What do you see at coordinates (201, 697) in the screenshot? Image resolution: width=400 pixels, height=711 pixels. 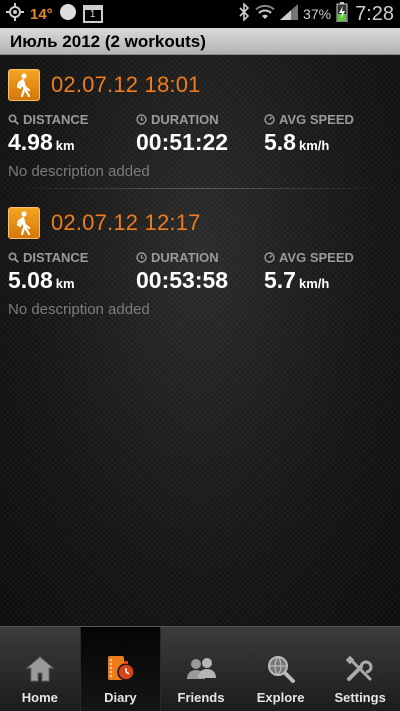 I see `tab-label: Friends` at bounding box center [201, 697].